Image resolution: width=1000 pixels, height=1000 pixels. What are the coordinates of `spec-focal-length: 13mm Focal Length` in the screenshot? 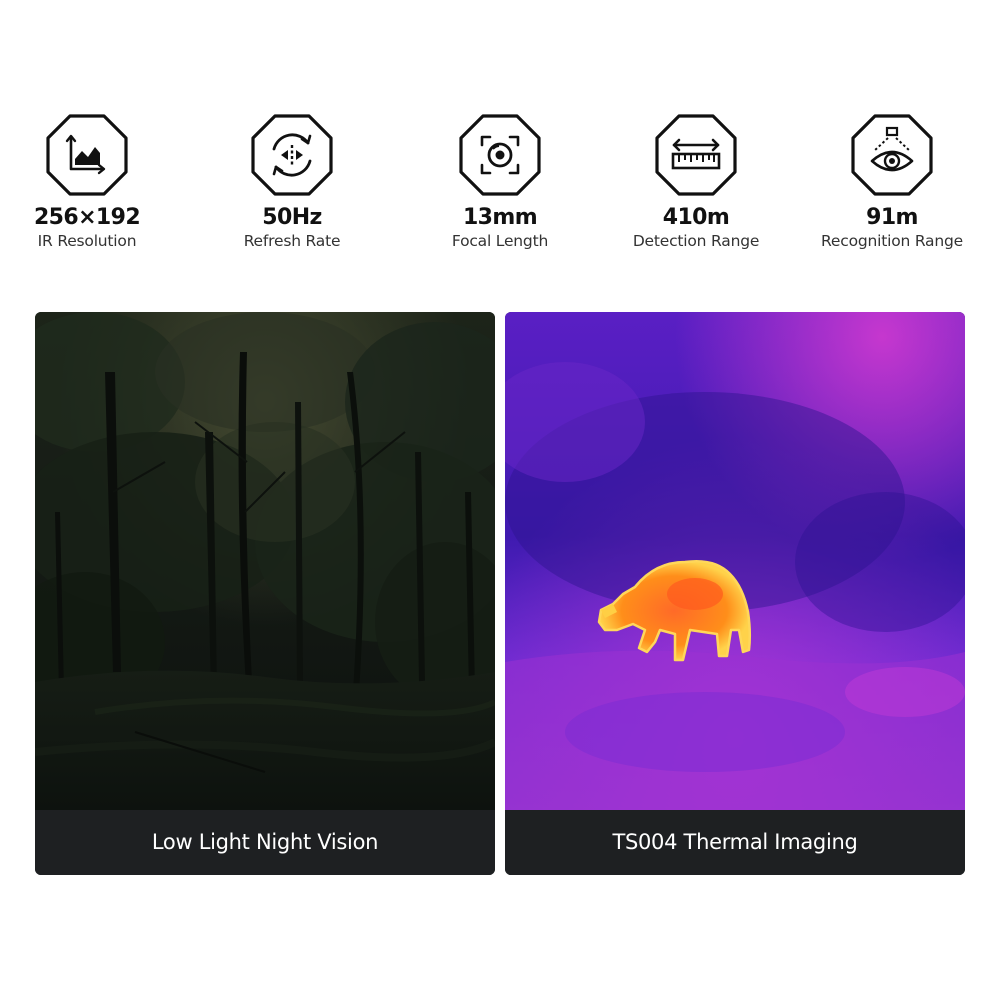 It's located at (500, 182).